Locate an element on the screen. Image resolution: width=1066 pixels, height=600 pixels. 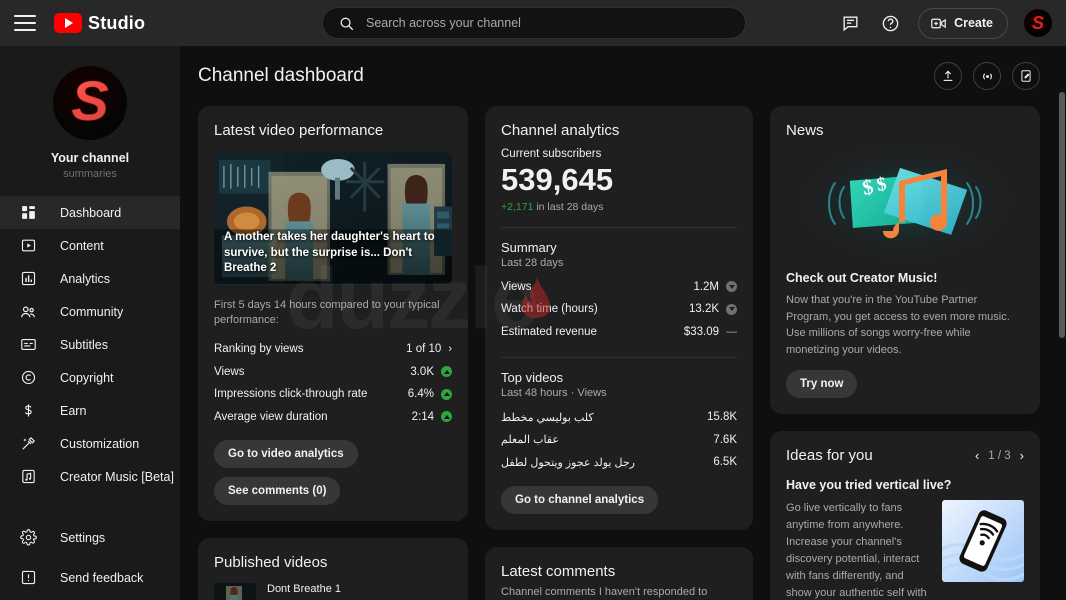
create-button: Create is located at coordinates (963, 23).